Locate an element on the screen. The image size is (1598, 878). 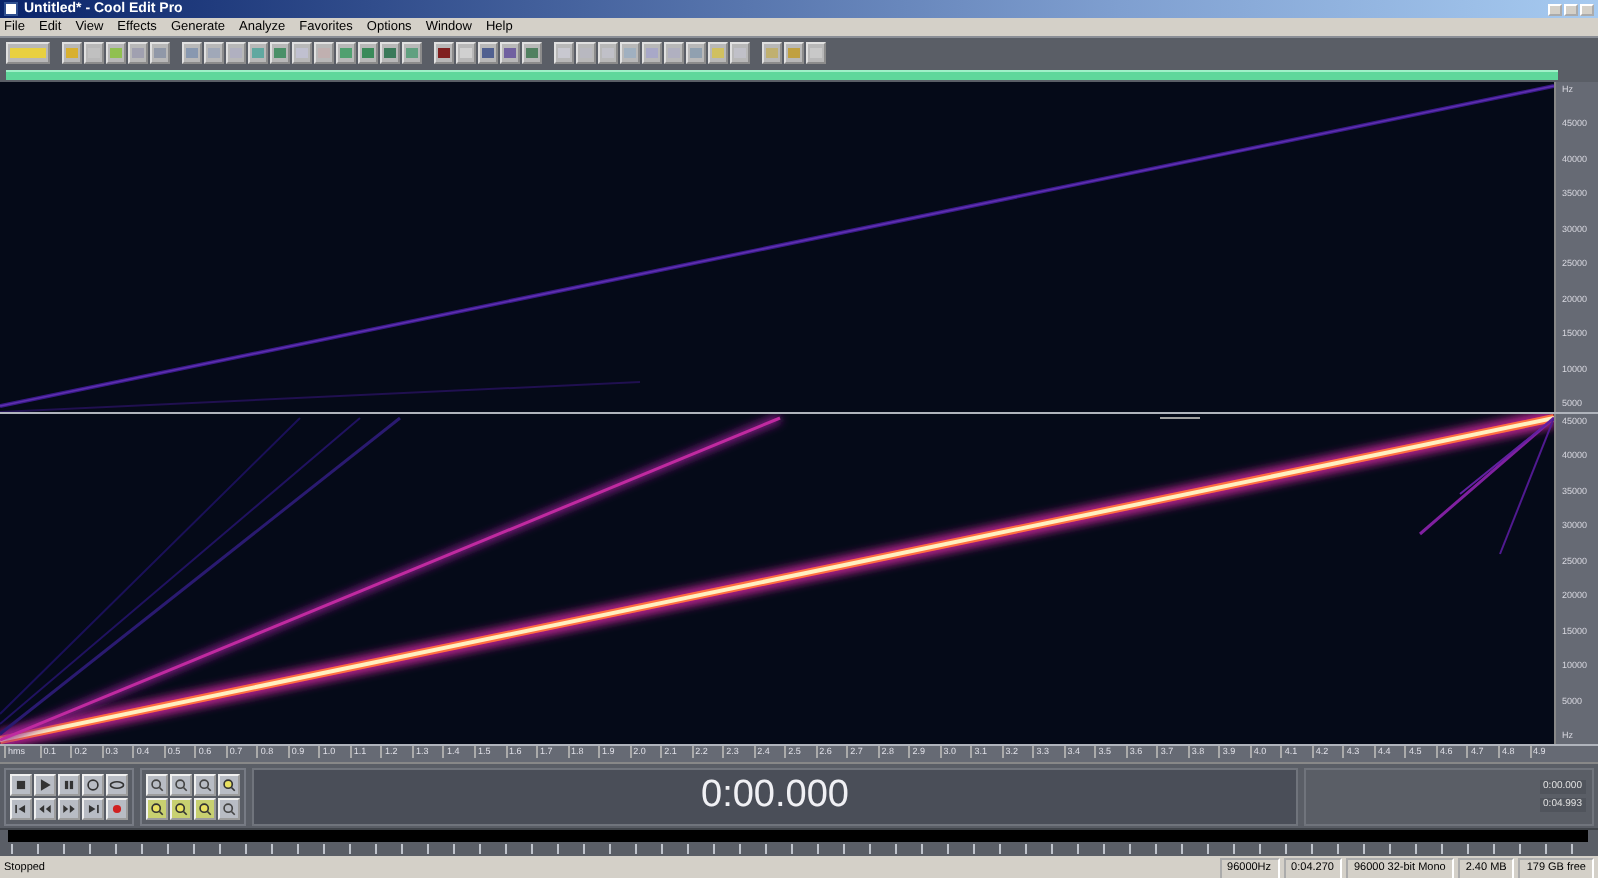
stop-icon is located at coordinates (21, 784).